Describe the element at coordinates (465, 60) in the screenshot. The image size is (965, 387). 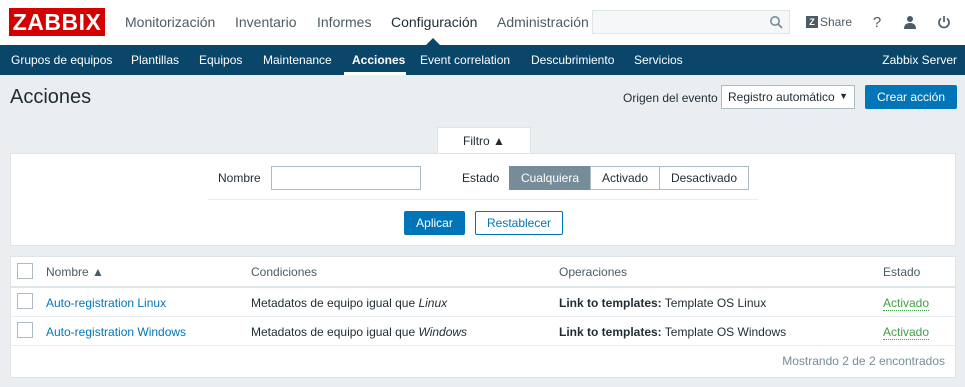
I see `subnav-event-correlation: Event correlation` at that location.